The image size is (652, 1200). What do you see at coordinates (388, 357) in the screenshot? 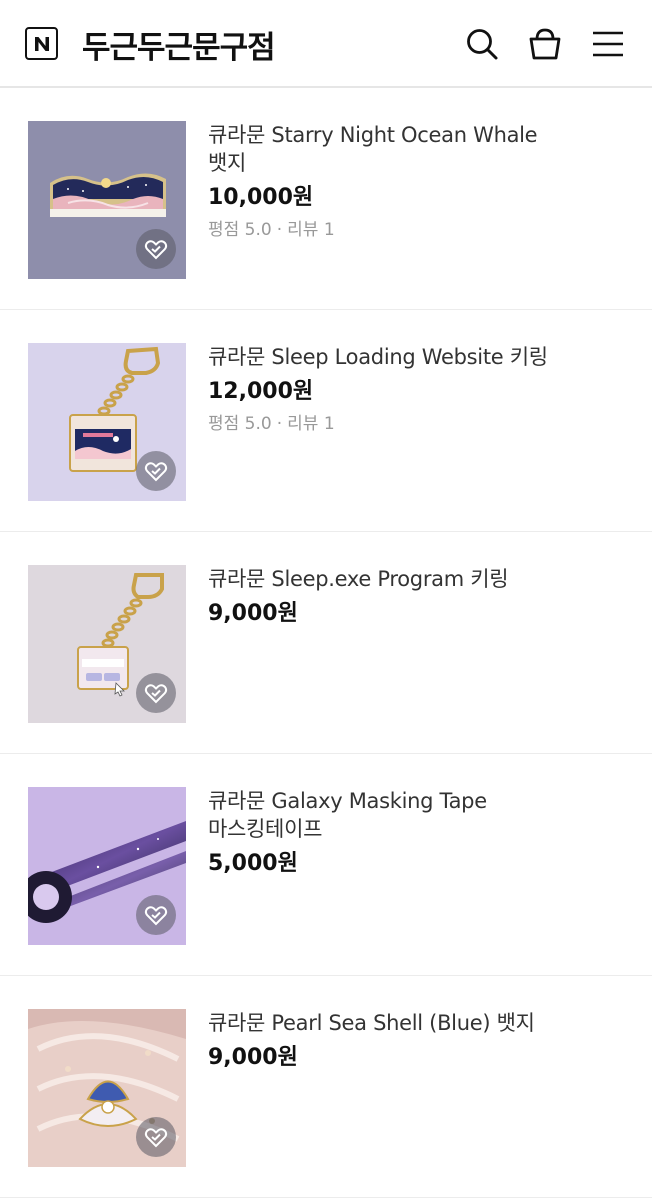
I see `product-name: 큐라문 Sleep Loading Website 키링` at bounding box center [388, 357].